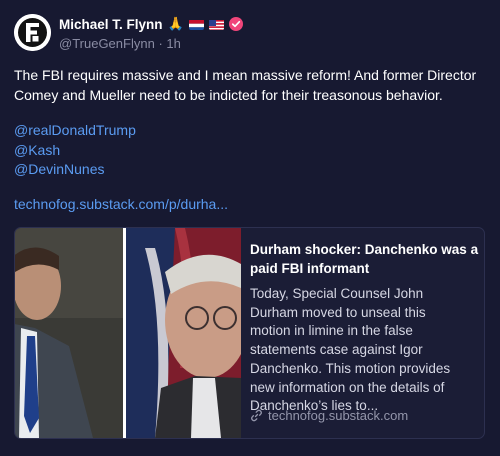 The height and width of the screenshot is (456, 500). Describe the element at coordinates (337, 293) in the screenshot. I see `card-description-line: Today, Special Counsel John` at that location.